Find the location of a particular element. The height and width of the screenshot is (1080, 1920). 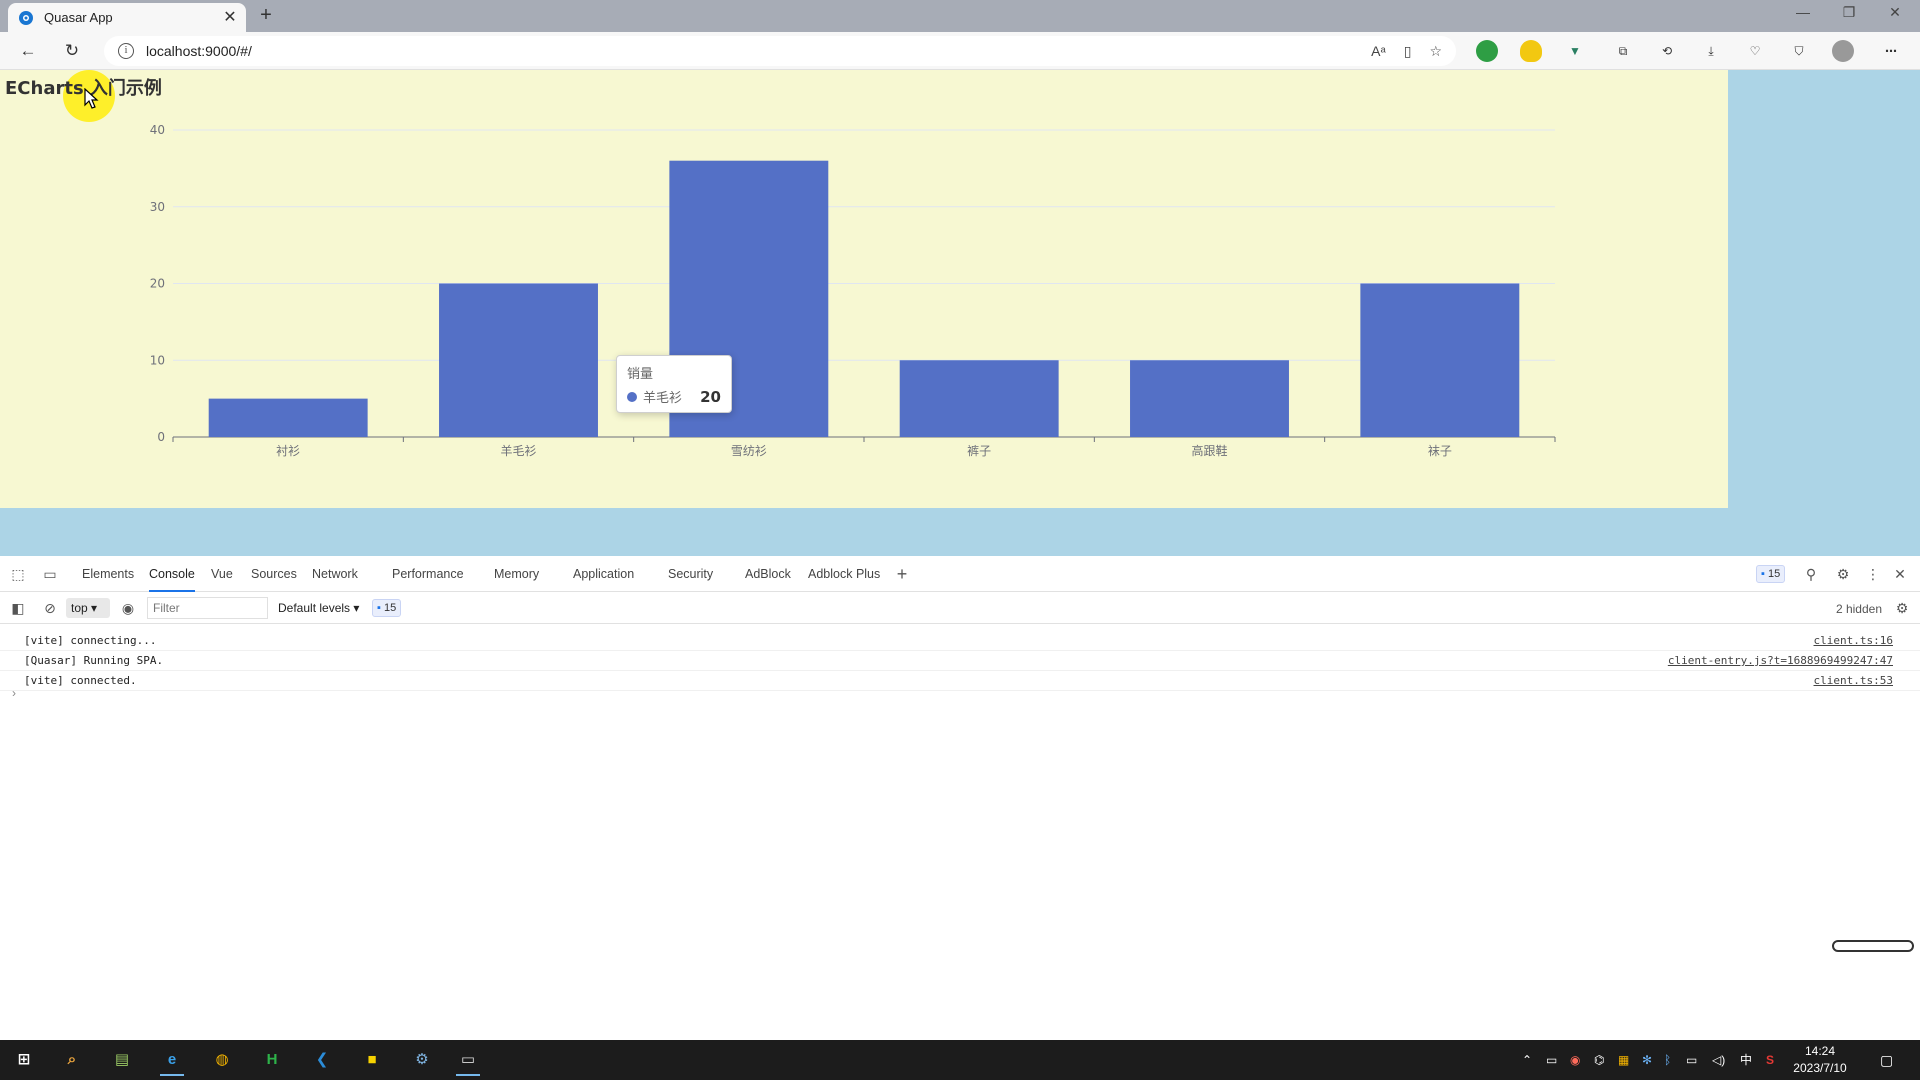

connect-icon: ⚲ is located at coordinates (1811, 574).